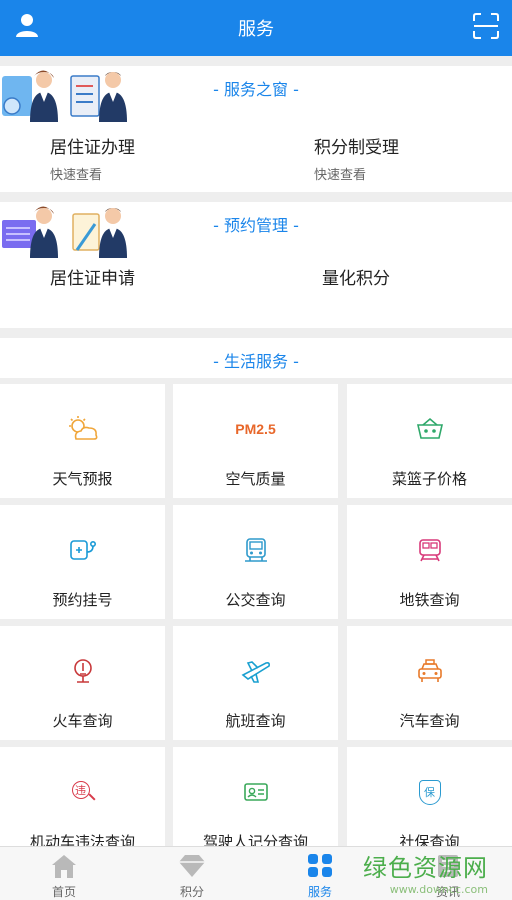 This screenshot has width=512, height=900. I want to click on top-bar: 服务, so click(256, 28).